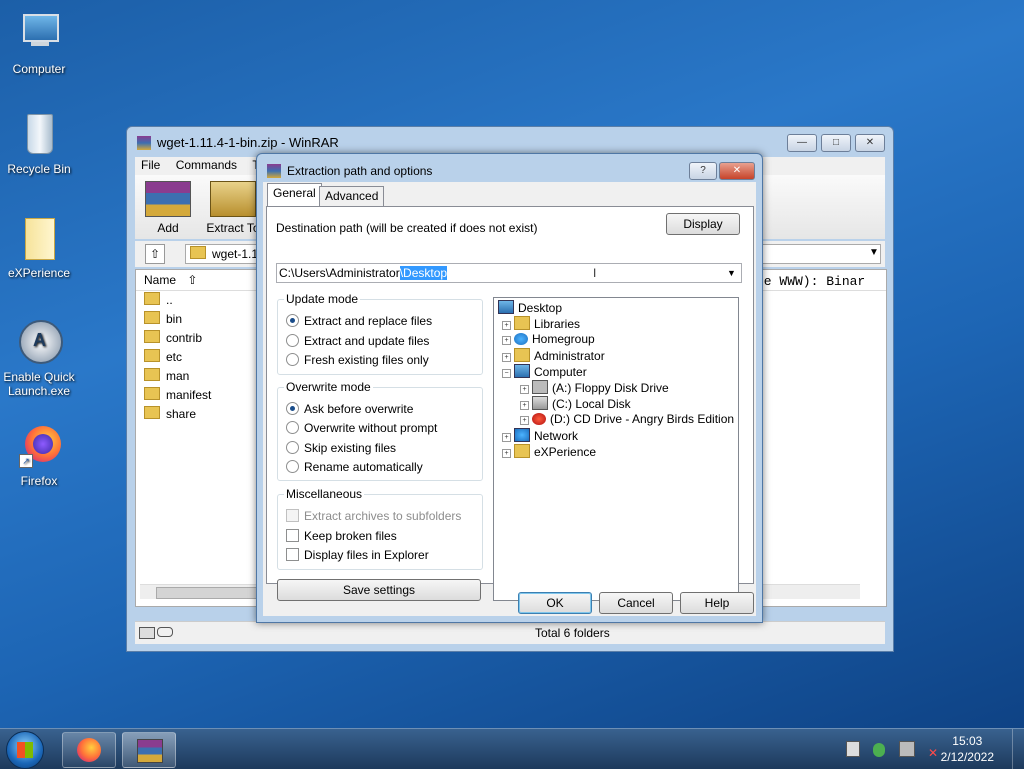  I want to click on tree-item-libraries: + Libraries, so click(541, 323).